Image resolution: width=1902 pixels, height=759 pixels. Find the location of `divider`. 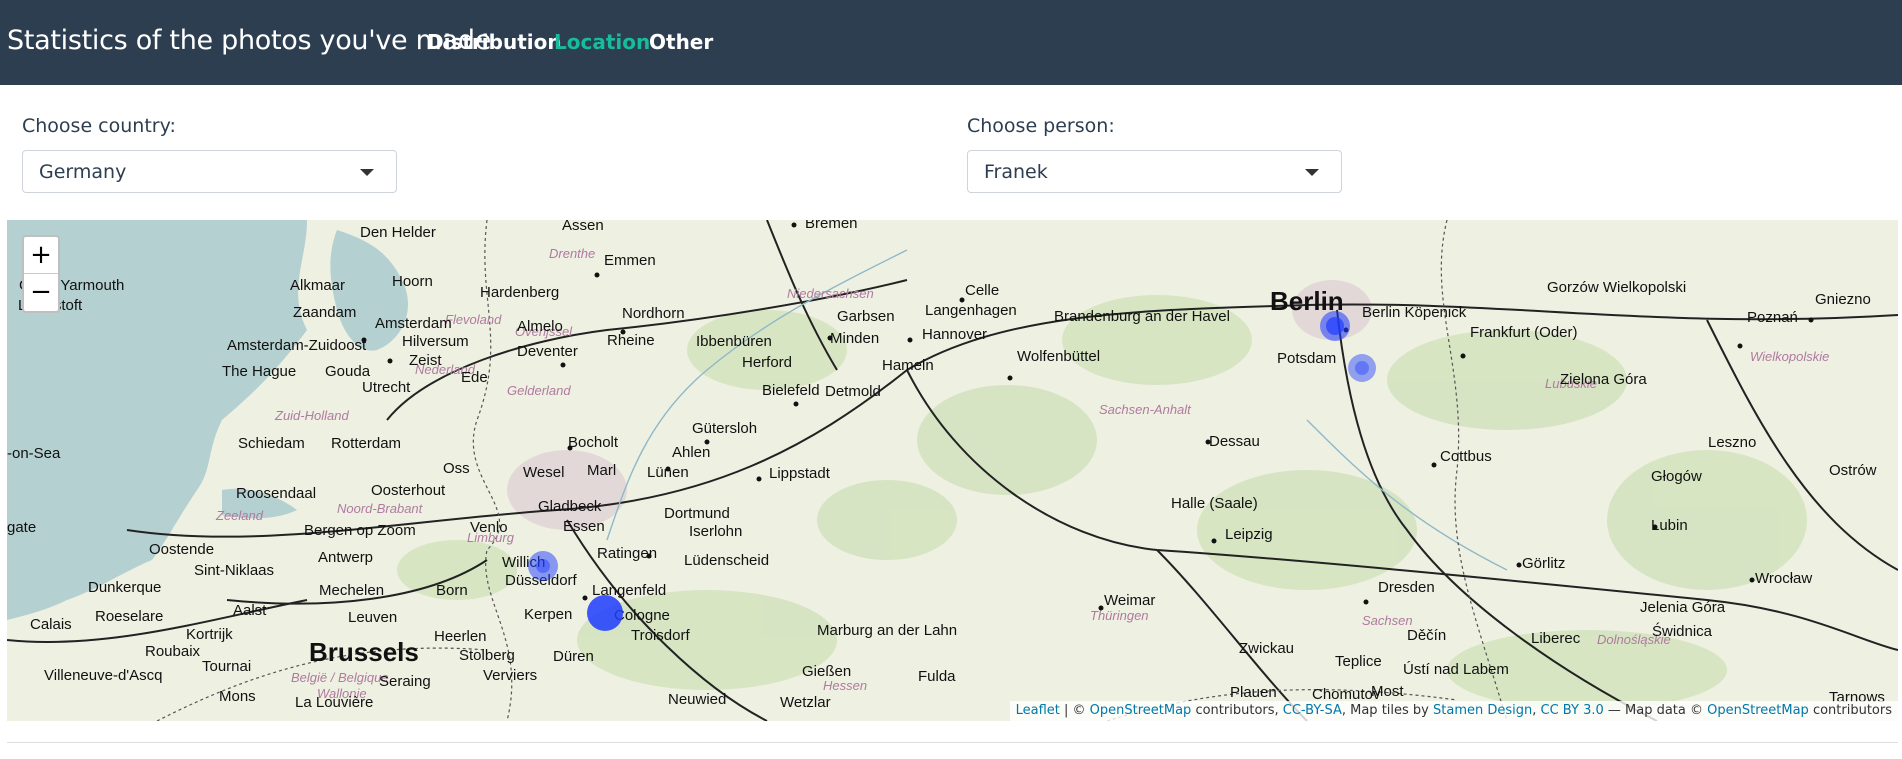

divider is located at coordinates (952, 742).